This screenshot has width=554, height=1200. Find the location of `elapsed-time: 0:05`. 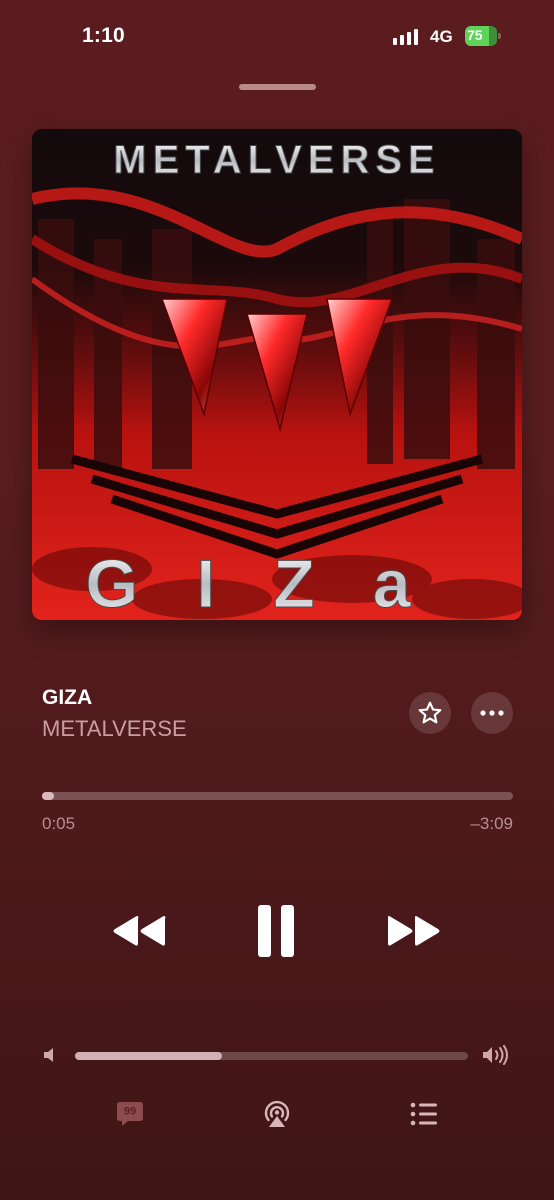

elapsed-time: 0:05 is located at coordinates (59, 823).